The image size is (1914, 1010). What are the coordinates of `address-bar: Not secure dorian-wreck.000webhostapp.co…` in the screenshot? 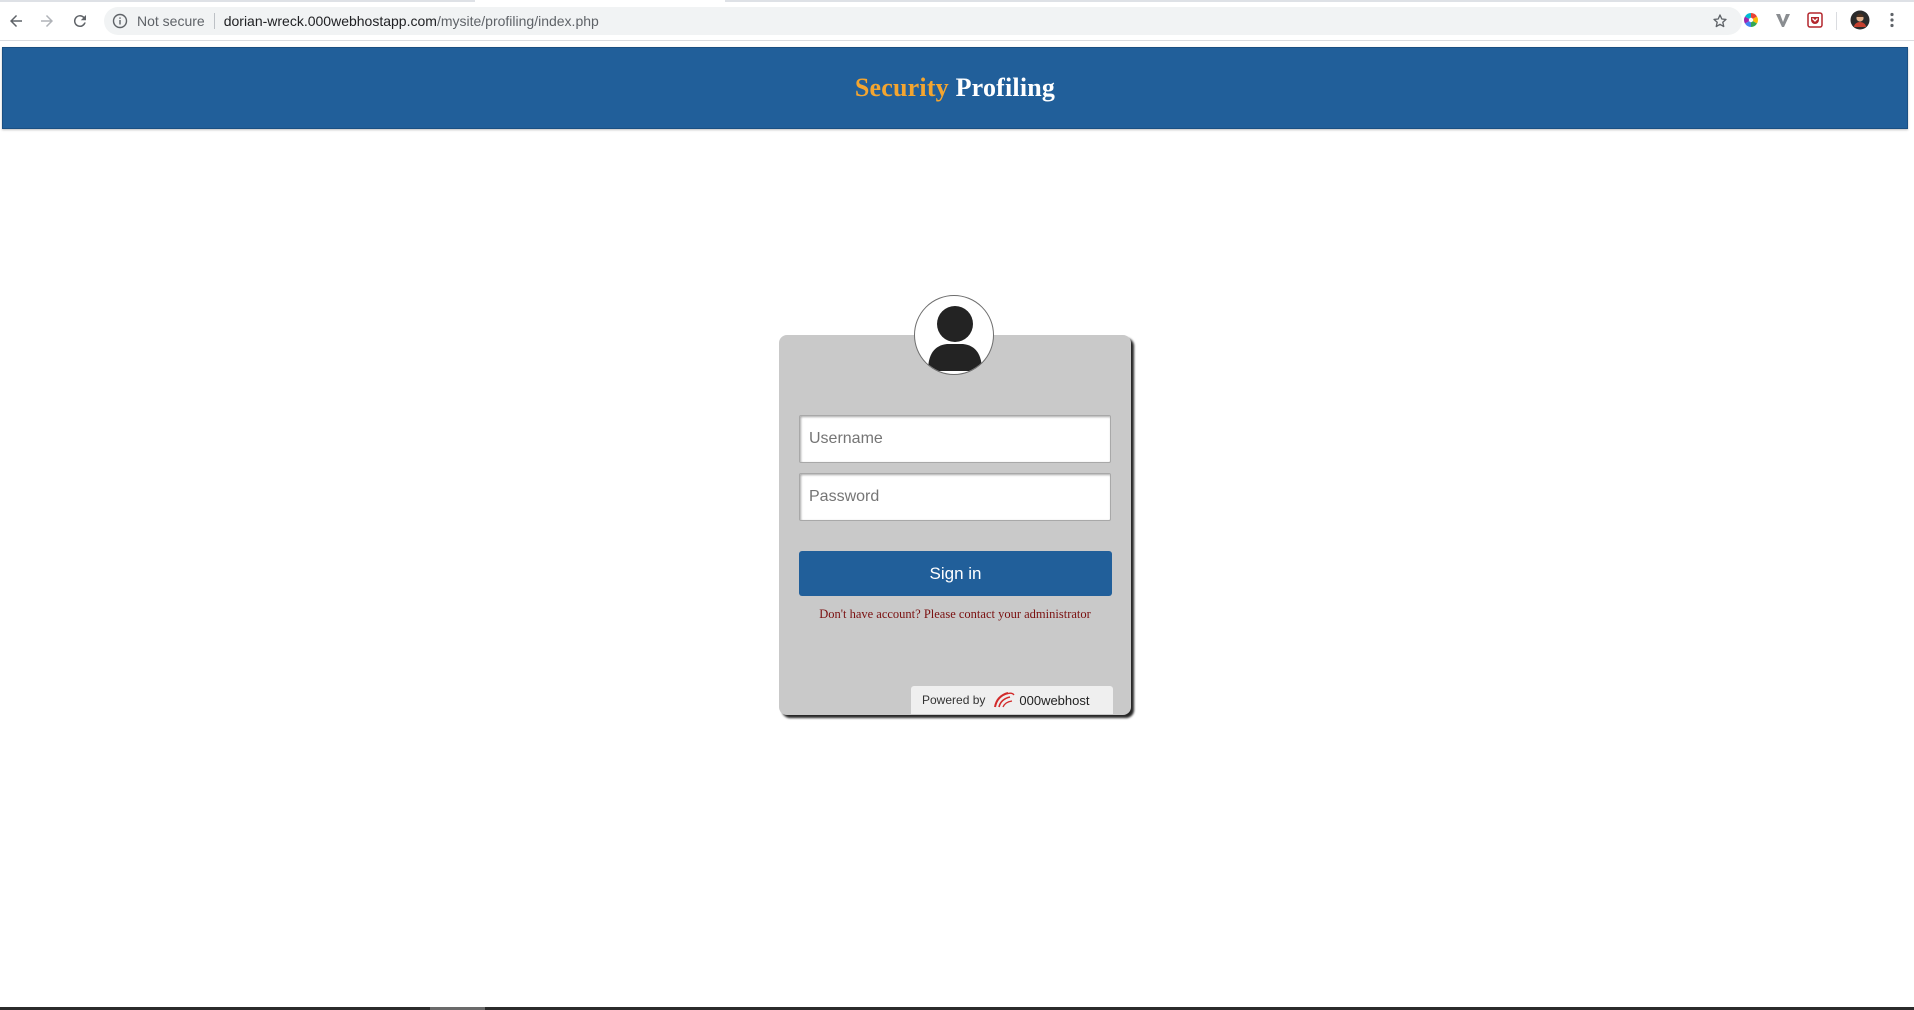 It's located at (923, 21).